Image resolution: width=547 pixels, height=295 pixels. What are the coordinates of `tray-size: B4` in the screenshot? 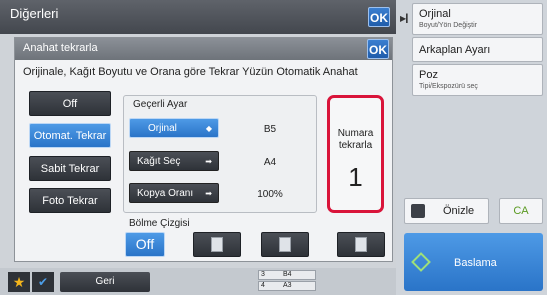 It's located at (287, 274).